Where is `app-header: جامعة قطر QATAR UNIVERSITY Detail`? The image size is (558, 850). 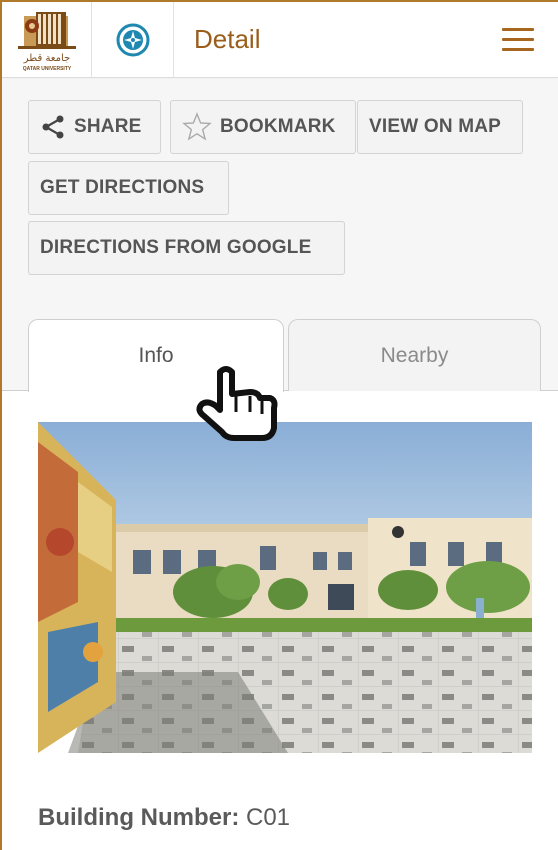
app-header: جامعة قطر QATAR UNIVERSITY Detail is located at coordinates (280, 40).